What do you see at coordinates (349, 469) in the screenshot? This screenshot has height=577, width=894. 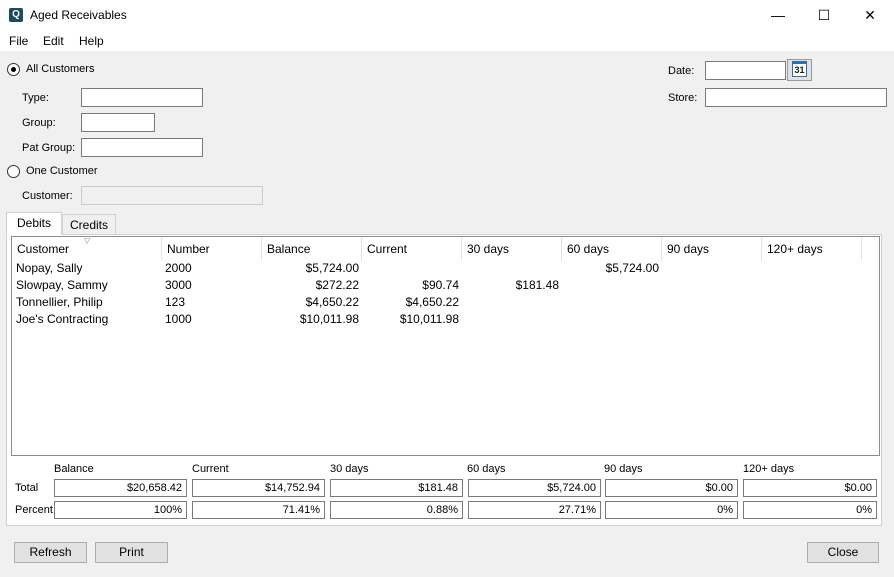 I see `summary-header-30-days: 30 days` at bounding box center [349, 469].